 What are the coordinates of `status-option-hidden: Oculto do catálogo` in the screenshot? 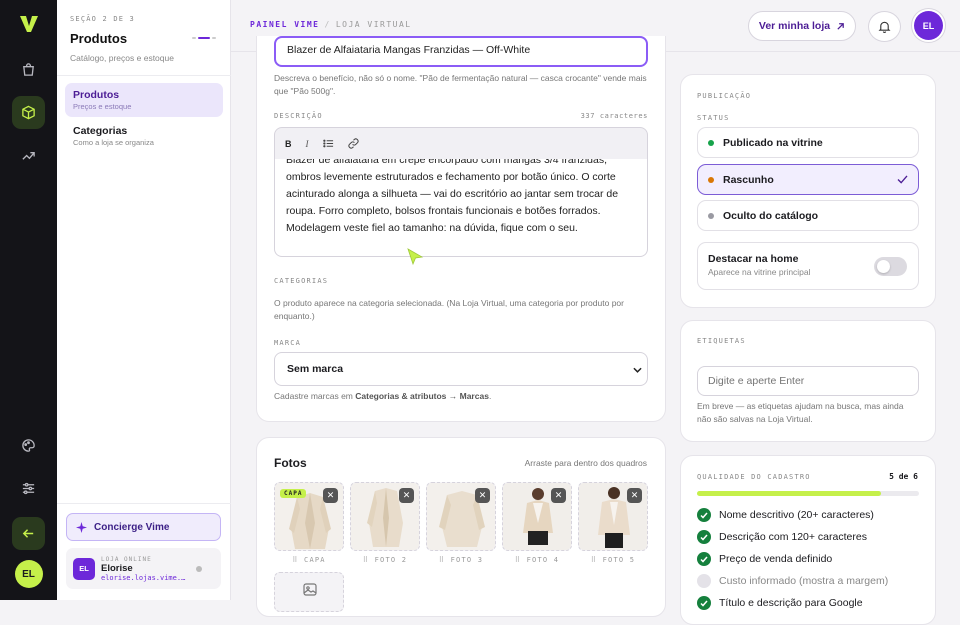 It's located at (808, 215).